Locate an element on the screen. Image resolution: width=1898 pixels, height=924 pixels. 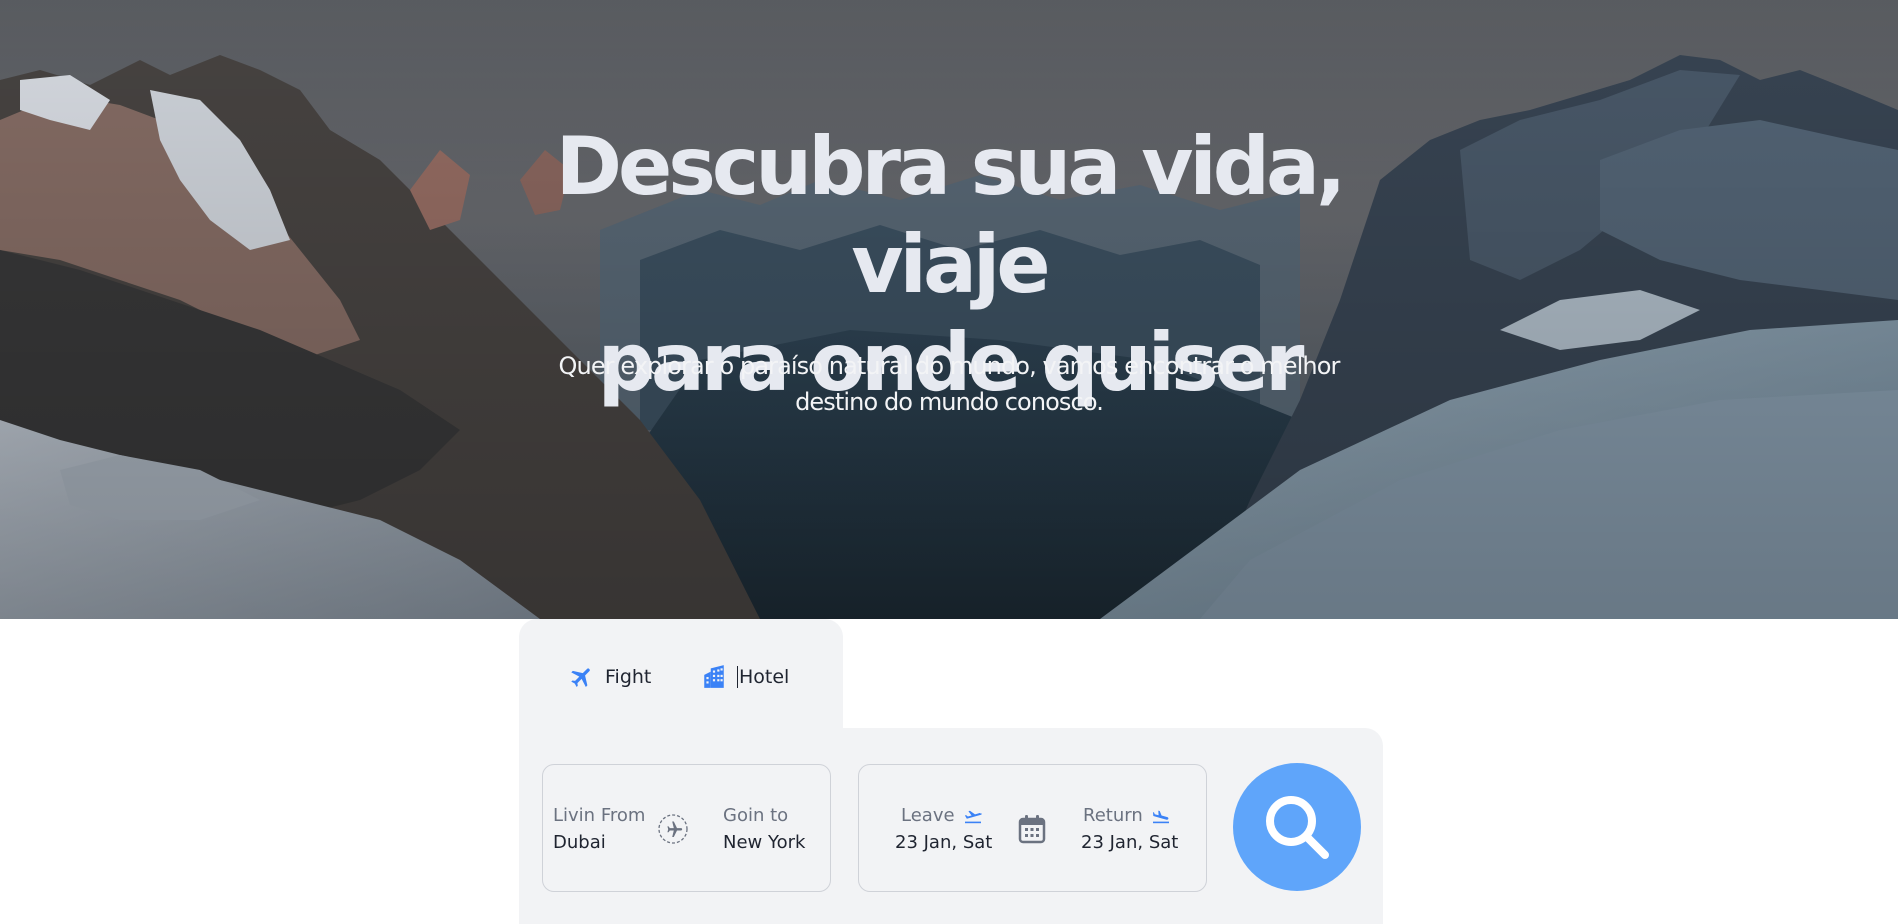
tab-flight-label: Fight is located at coordinates (628, 677).